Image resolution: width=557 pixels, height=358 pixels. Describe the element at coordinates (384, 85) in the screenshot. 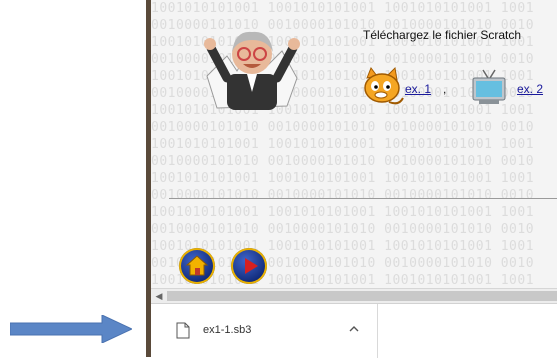

I see `scratch-cat-icon` at that location.